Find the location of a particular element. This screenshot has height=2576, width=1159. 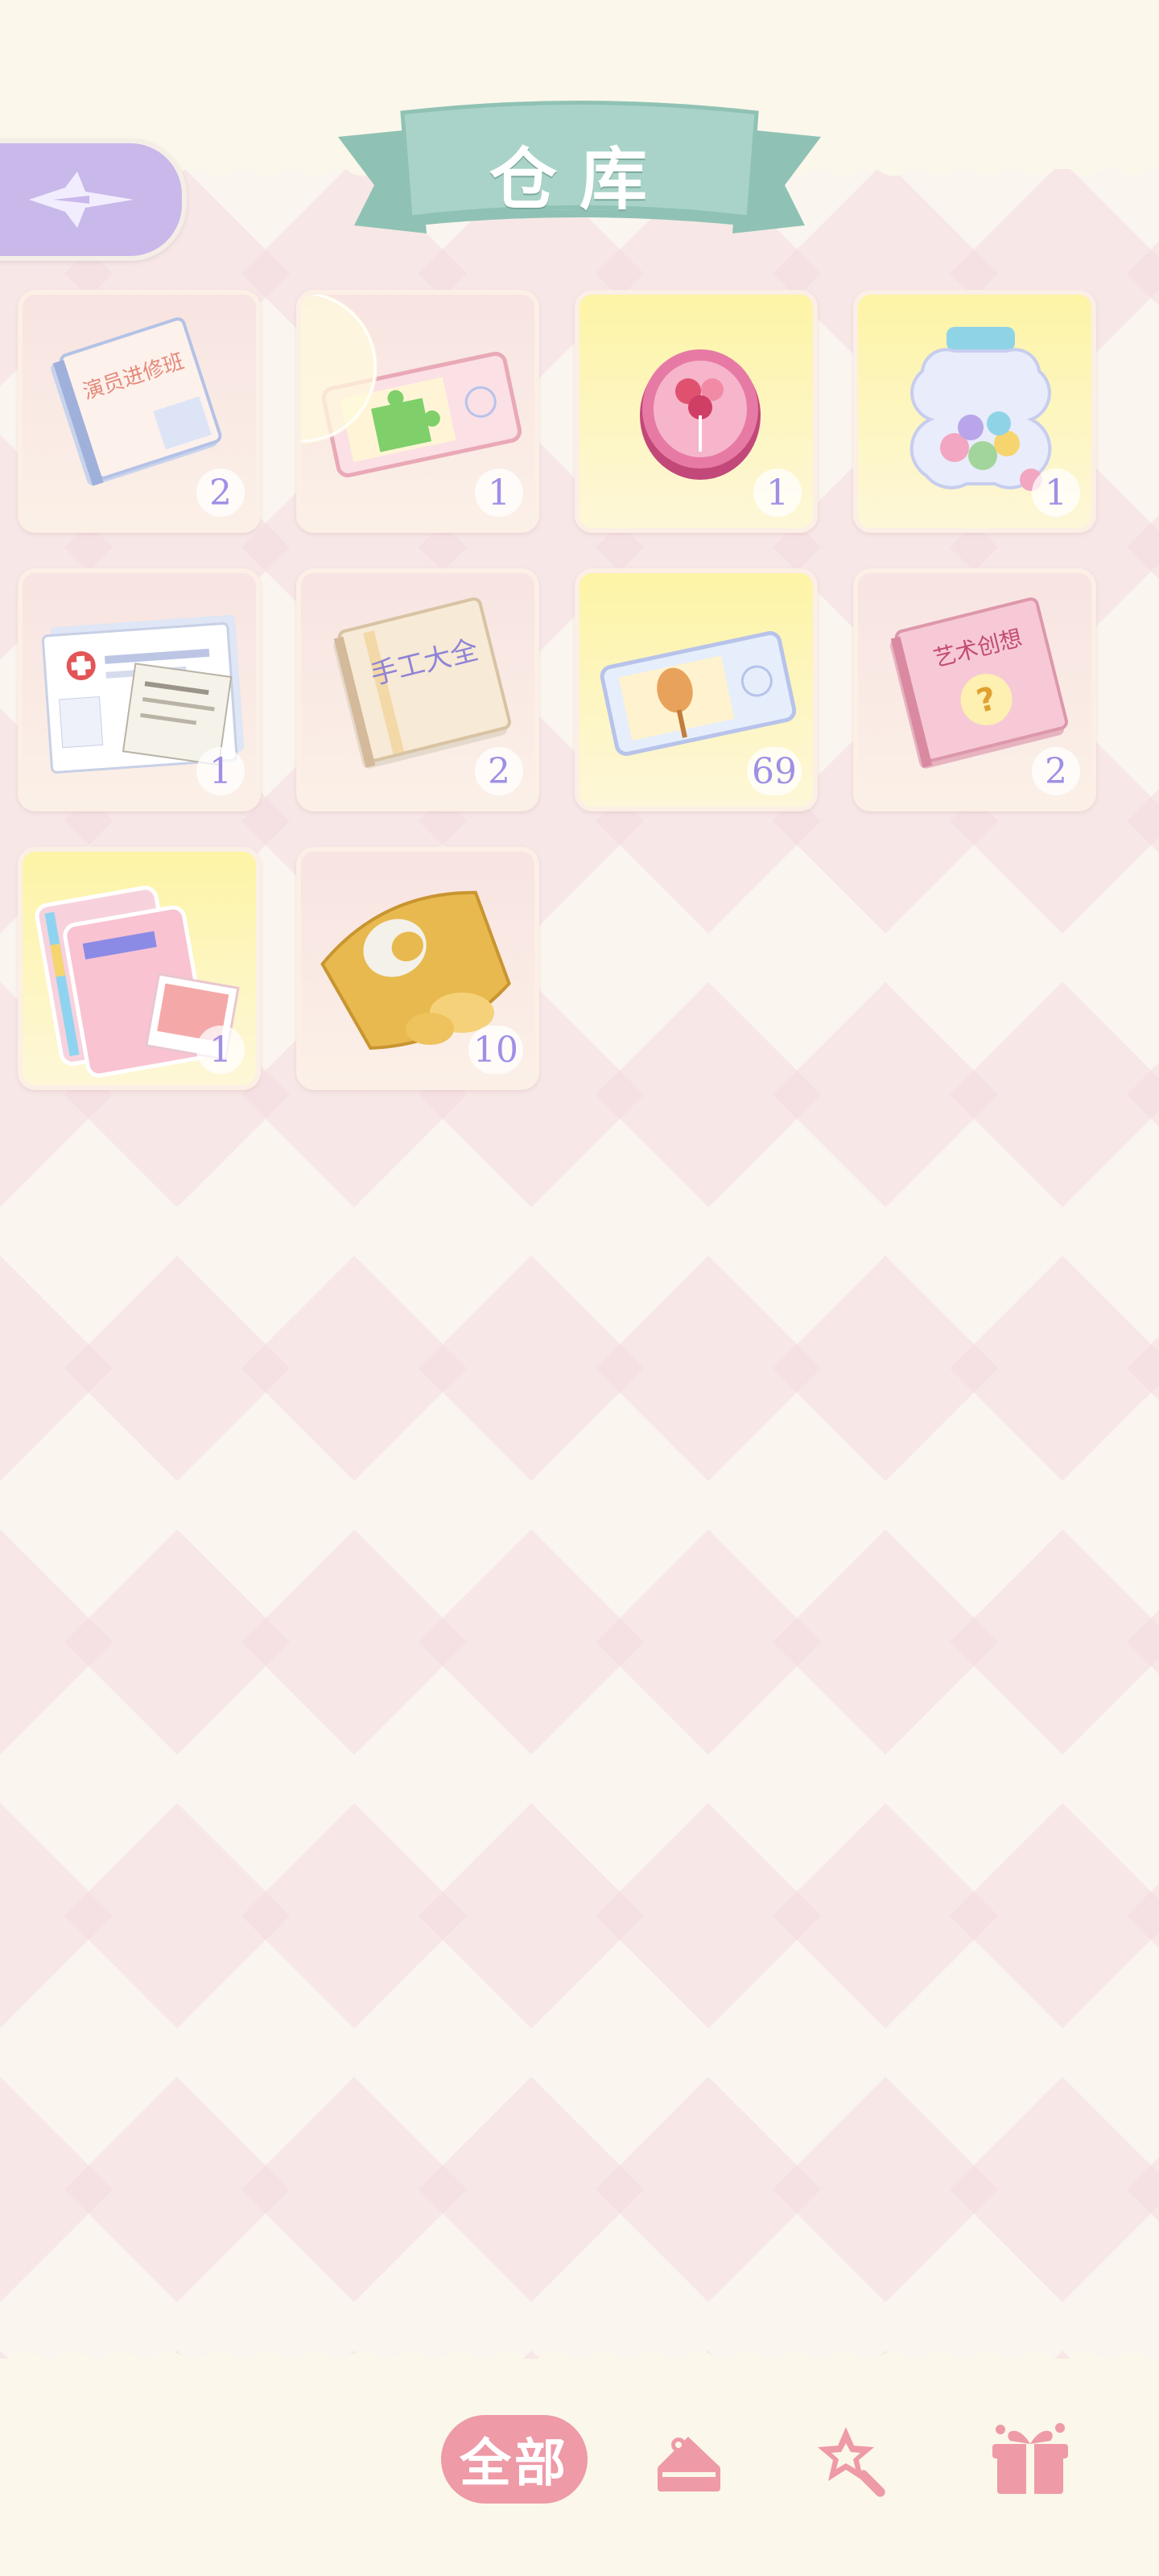

tab-toys is located at coordinates (858, 2459).